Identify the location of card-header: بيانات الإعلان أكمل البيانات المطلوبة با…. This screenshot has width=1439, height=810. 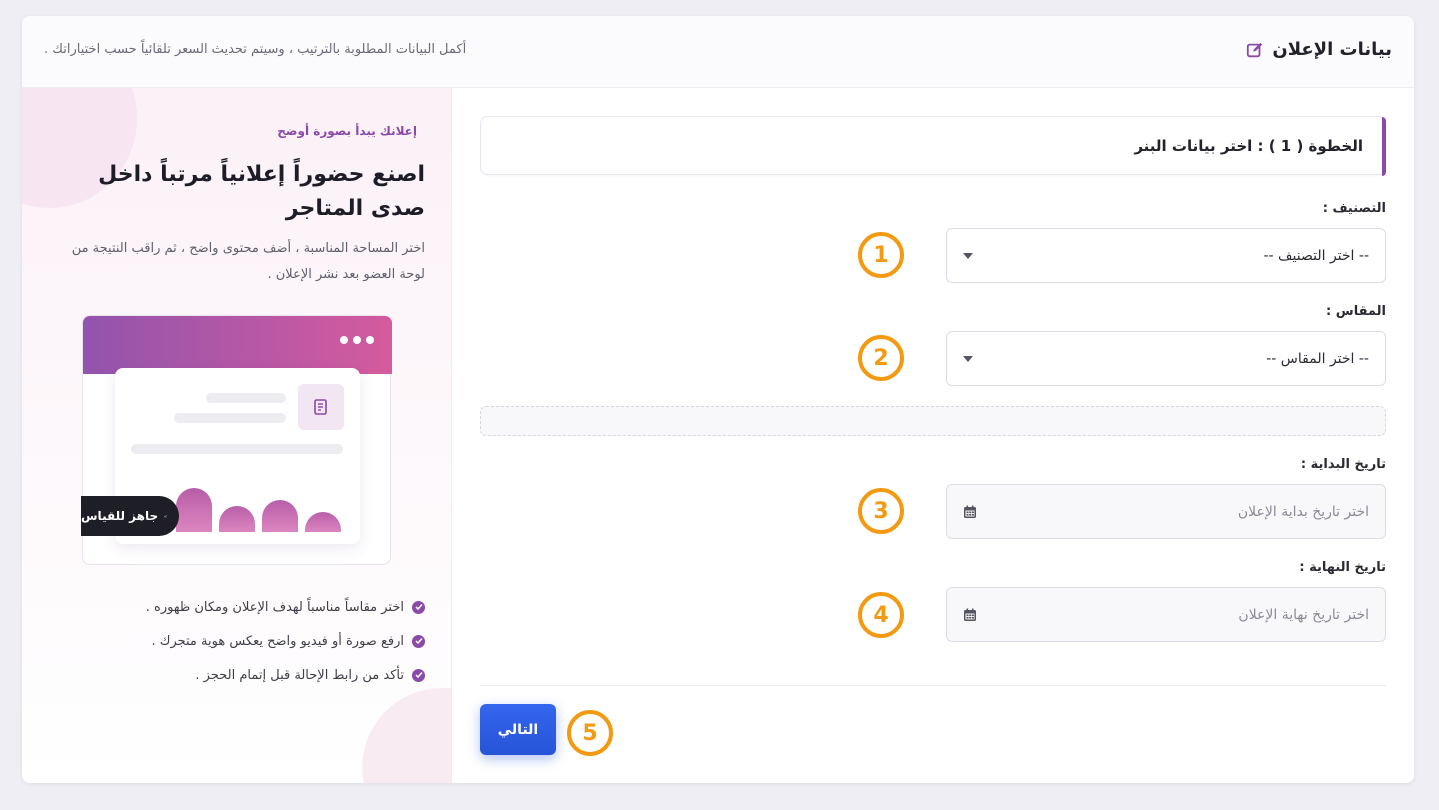
(718, 52).